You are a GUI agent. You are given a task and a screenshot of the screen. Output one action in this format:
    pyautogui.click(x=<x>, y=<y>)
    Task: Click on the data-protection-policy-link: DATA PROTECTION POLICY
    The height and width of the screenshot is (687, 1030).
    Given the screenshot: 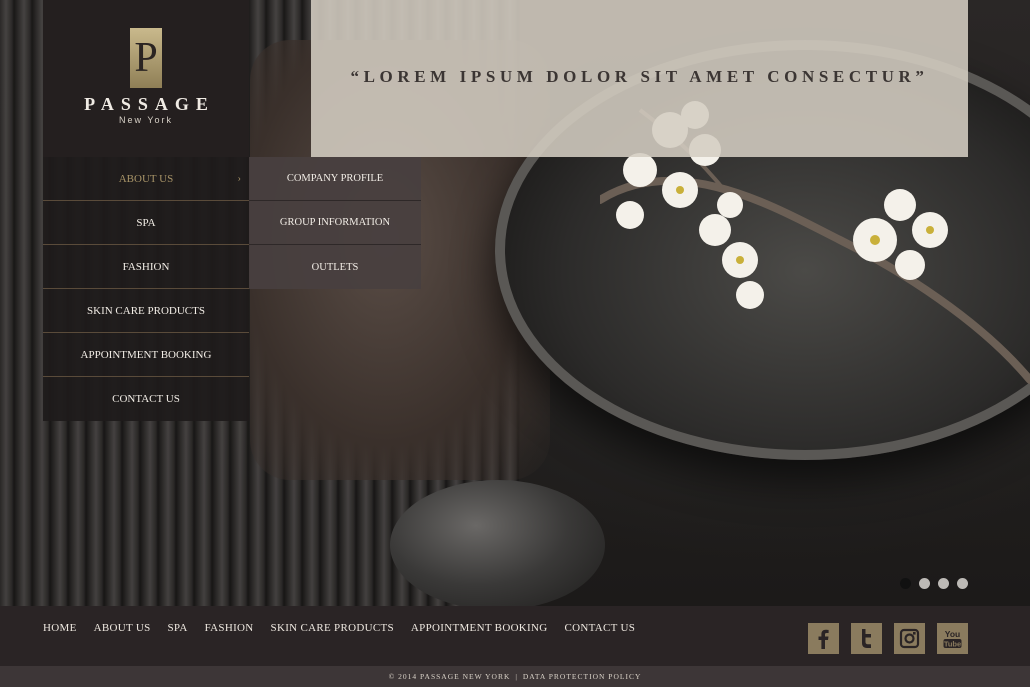 What is the action you would take?
    pyautogui.click(x=582, y=676)
    